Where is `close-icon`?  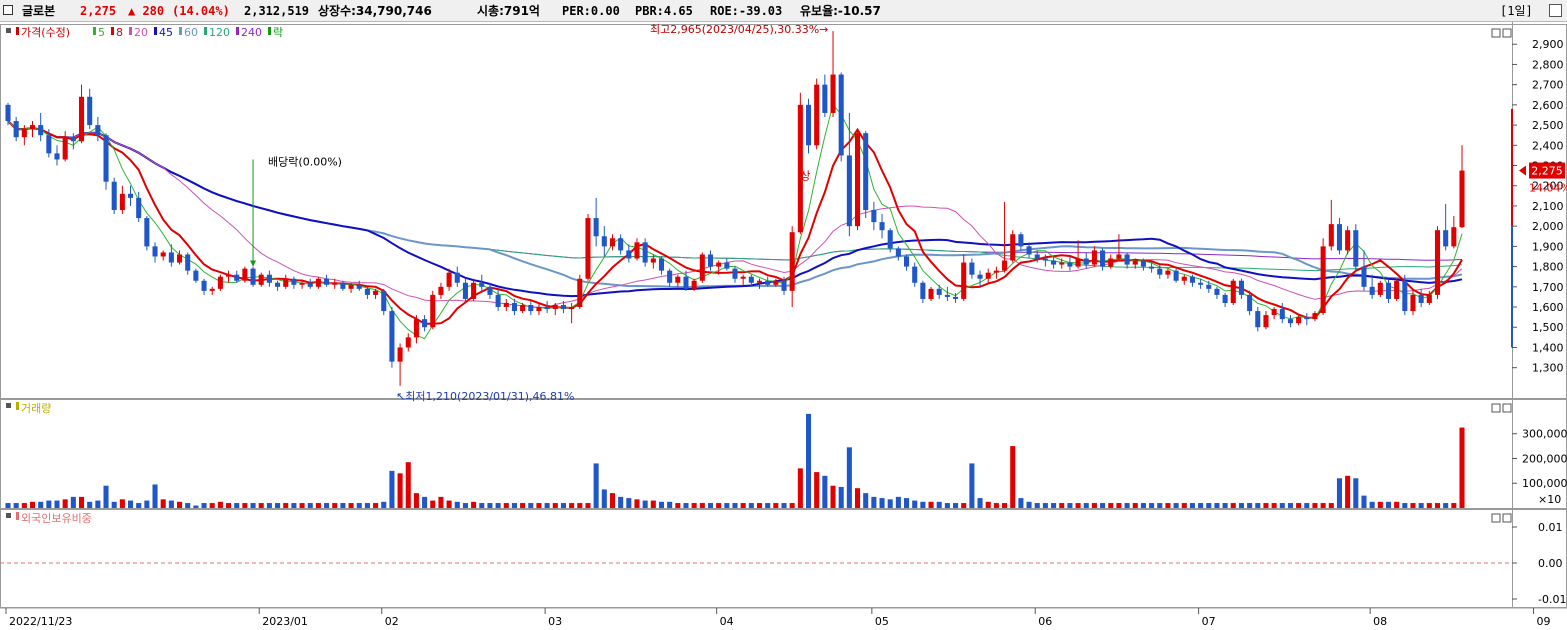 close-icon is located at coordinates (1555, 10).